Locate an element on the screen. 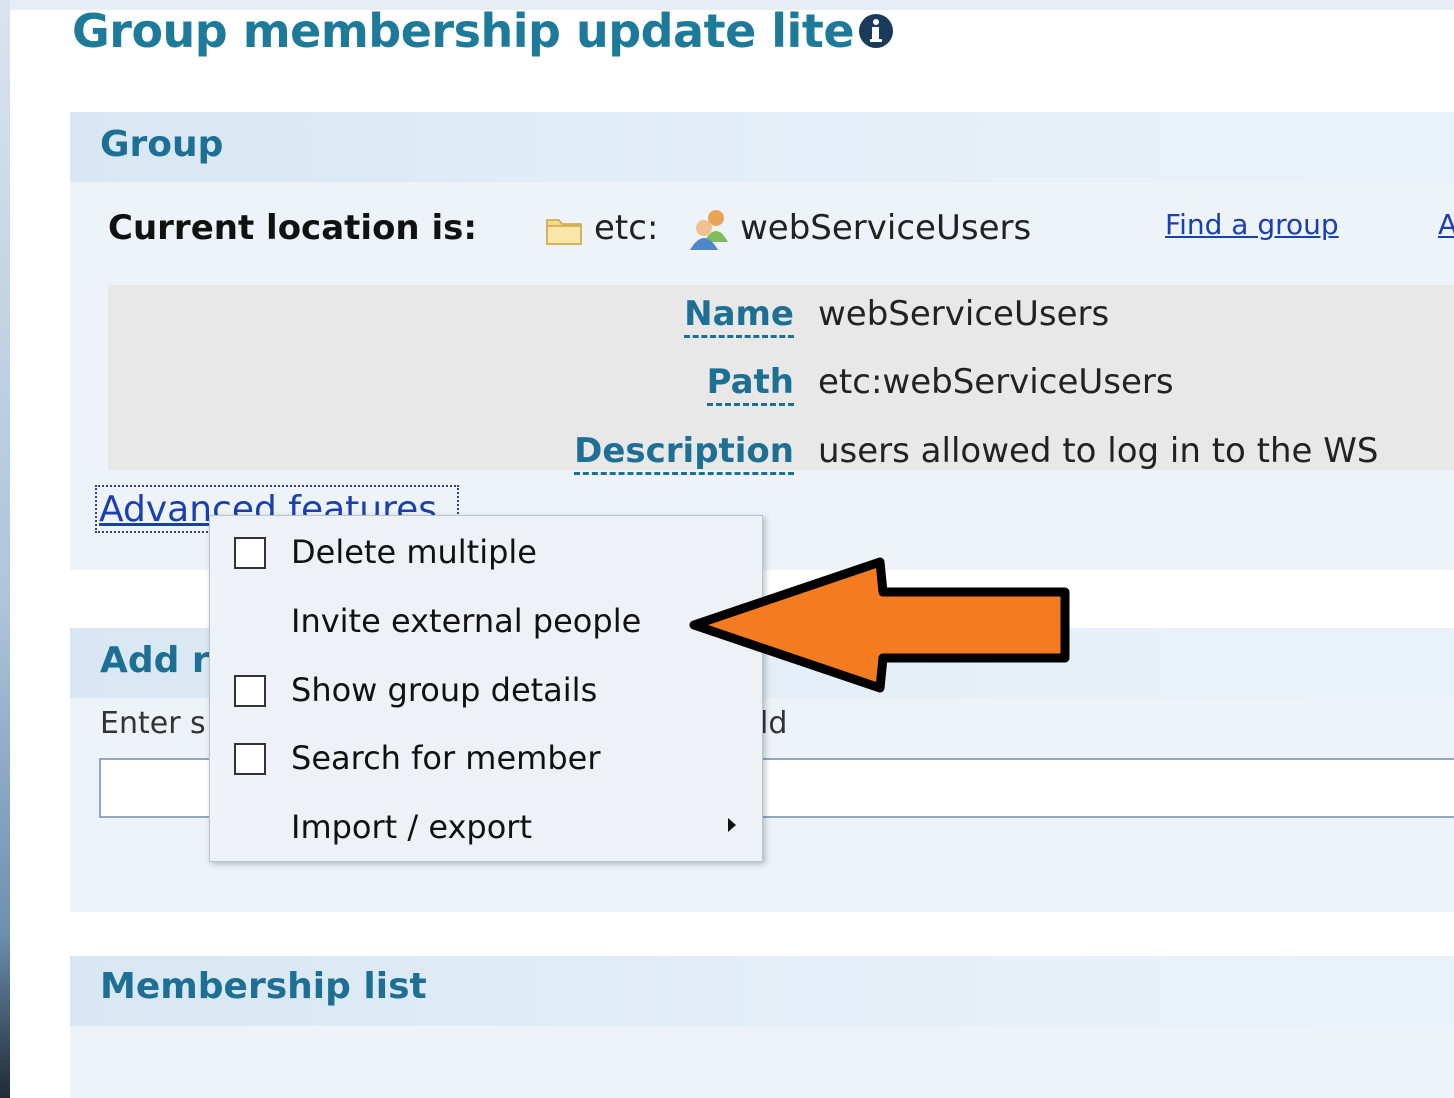  membership-list-section: Membership list is located at coordinates (762, 1027).